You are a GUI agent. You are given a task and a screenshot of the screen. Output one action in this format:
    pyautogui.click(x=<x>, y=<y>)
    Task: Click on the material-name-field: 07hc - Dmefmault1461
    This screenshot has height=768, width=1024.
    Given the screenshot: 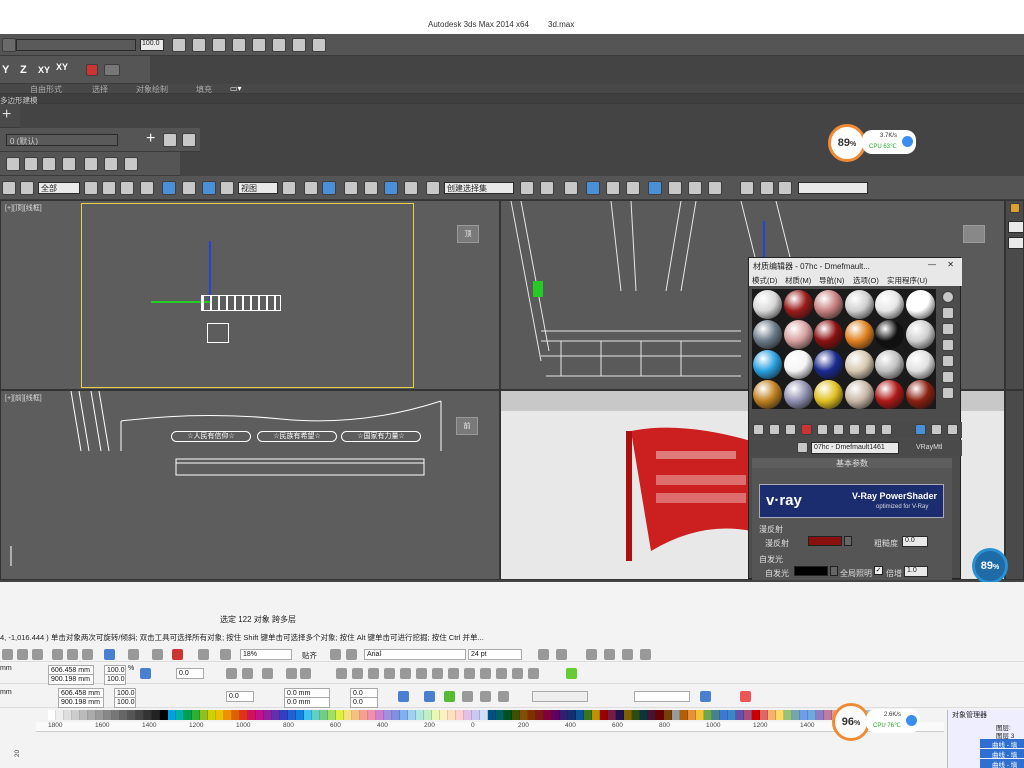 What is the action you would take?
    pyautogui.click(x=855, y=448)
    